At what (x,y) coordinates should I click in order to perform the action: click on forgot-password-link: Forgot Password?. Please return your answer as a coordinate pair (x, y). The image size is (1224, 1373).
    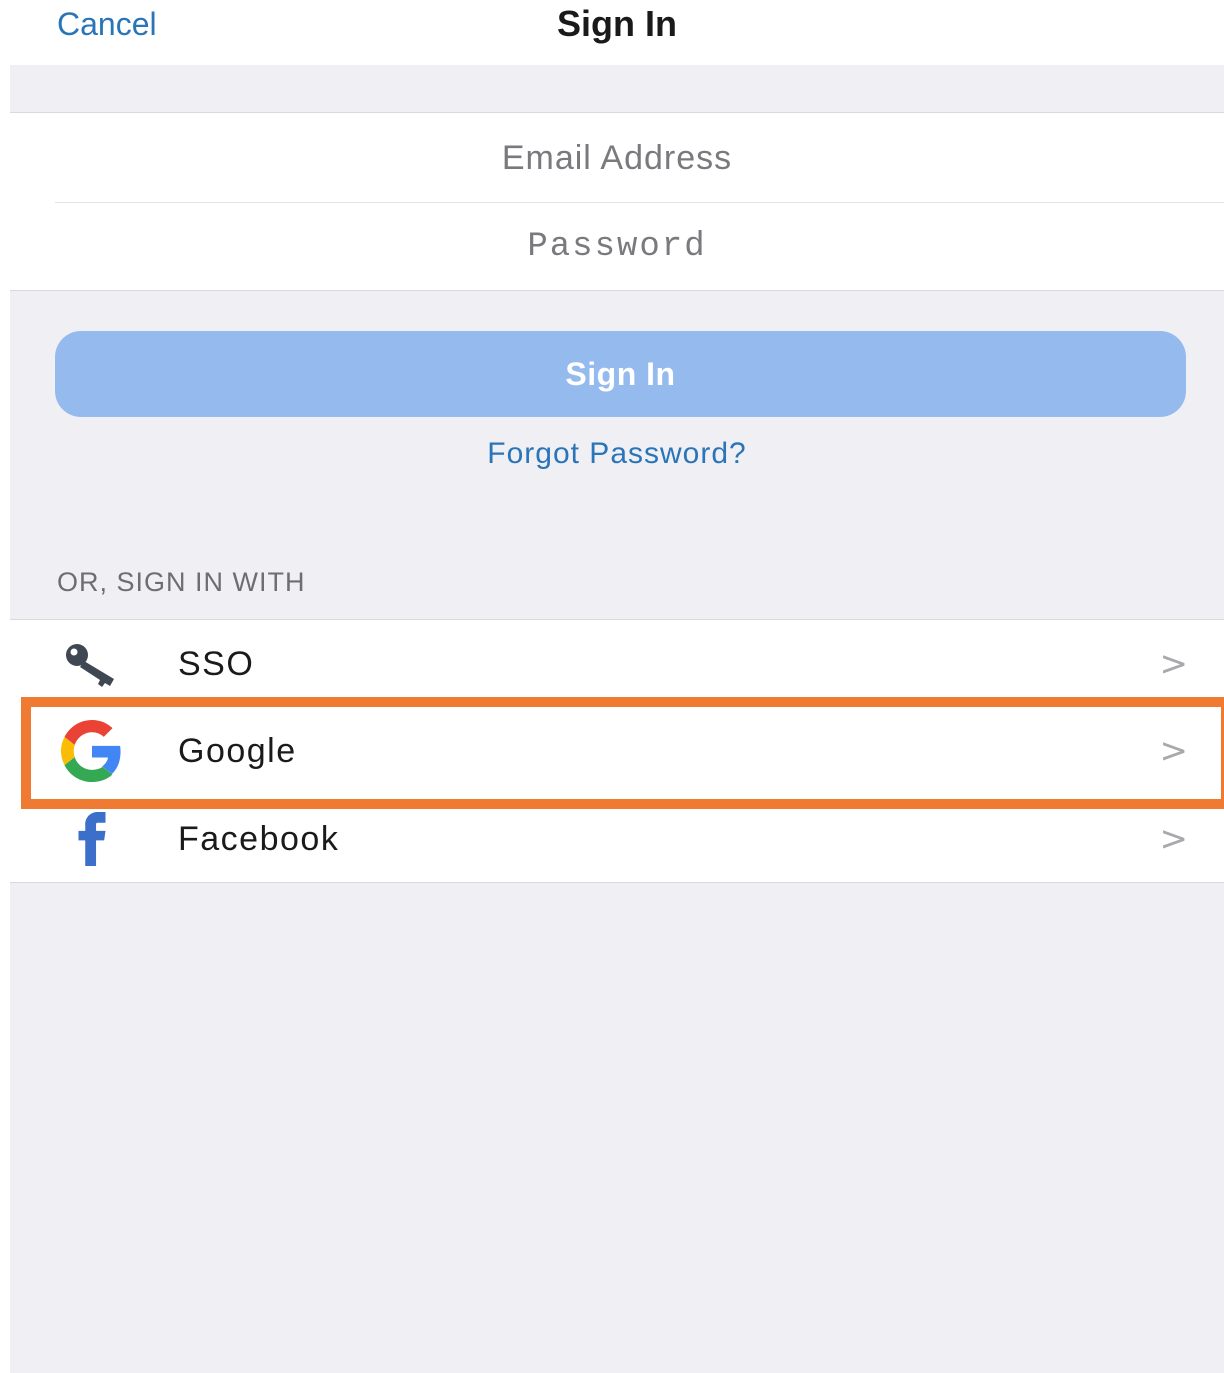
    Looking at the image, I should click on (616, 453).